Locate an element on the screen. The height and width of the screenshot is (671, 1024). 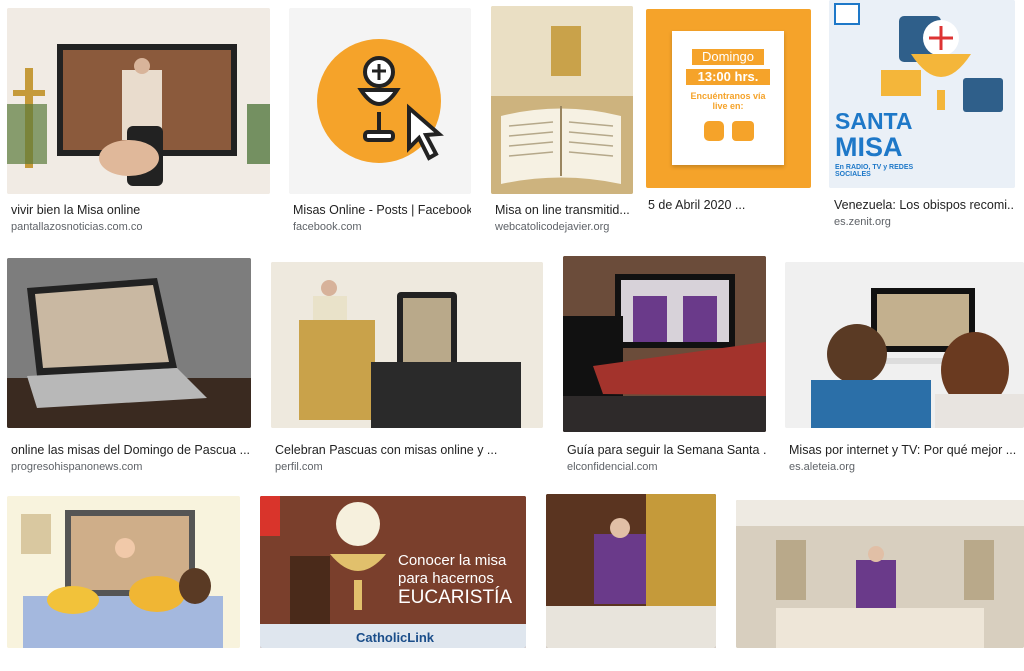
result-title: Misas Online - Posts | Facebook is located at coordinates (382, 210).